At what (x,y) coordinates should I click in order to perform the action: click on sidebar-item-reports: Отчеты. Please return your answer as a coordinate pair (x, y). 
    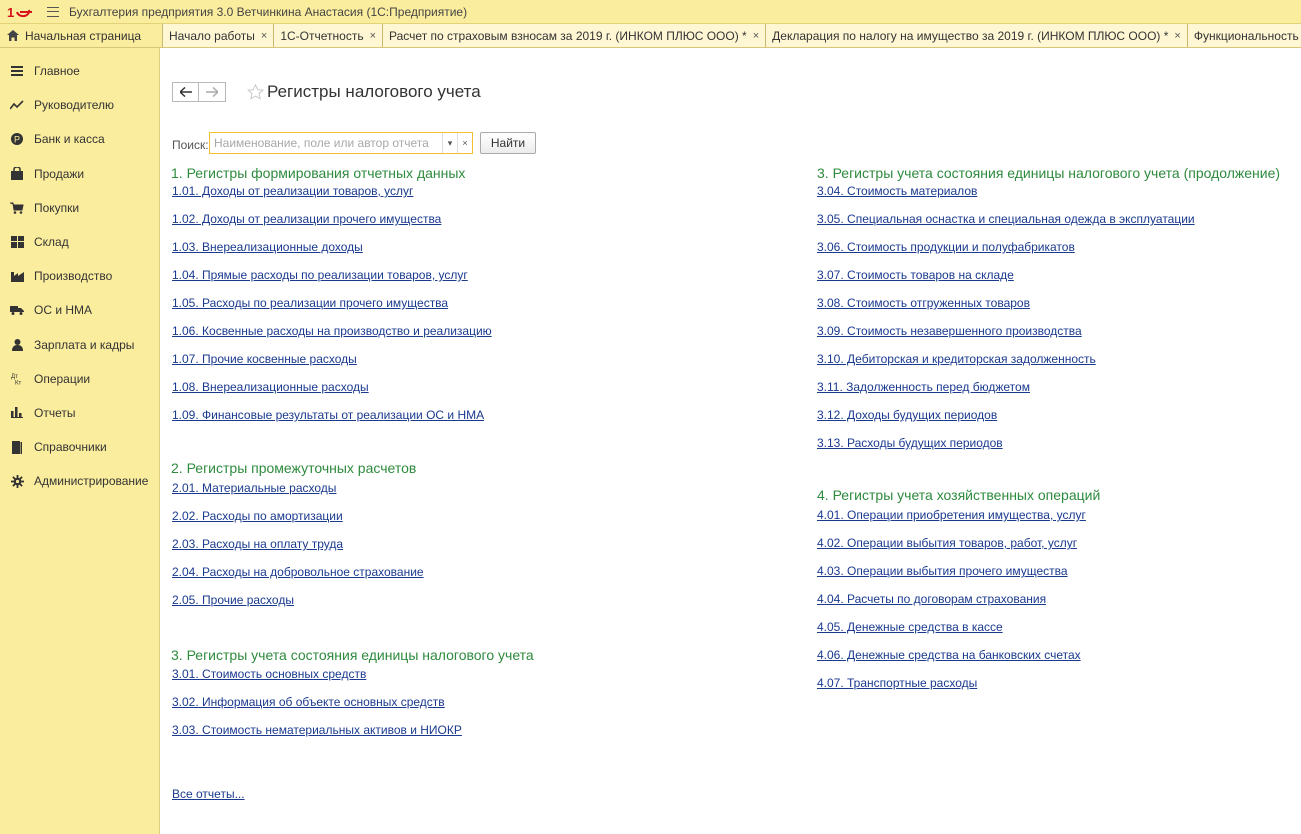
    Looking at the image, I should click on (79, 413).